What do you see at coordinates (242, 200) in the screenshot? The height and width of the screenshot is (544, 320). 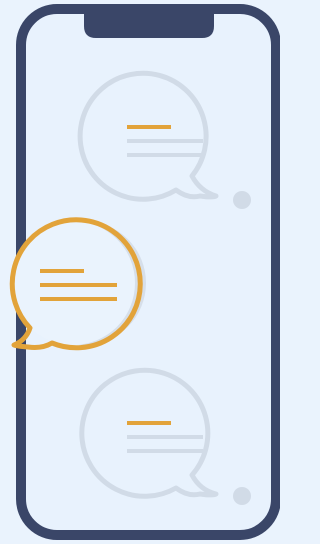 I see `indicator-dot-top` at bounding box center [242, 200].